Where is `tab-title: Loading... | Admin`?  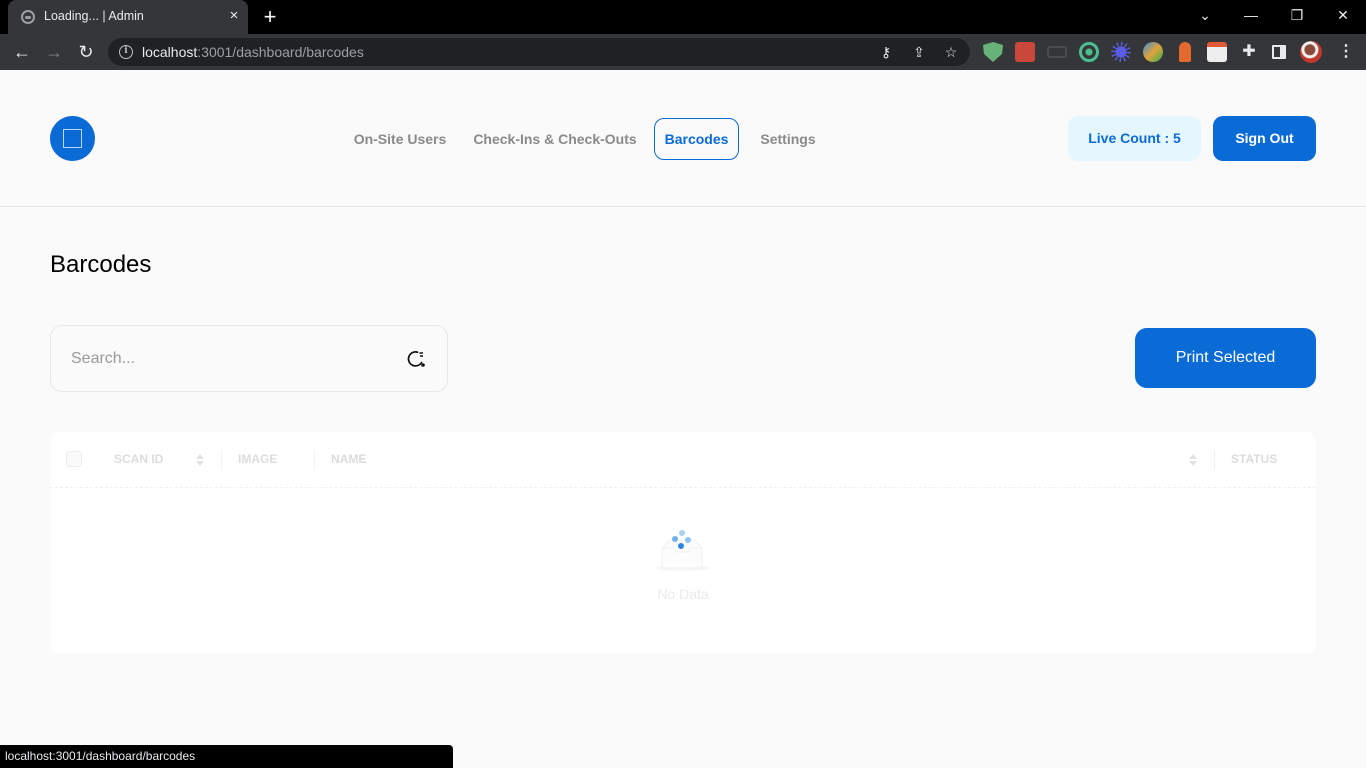 tab-title: Loading... | Admin is located at coordinates (94, 16).